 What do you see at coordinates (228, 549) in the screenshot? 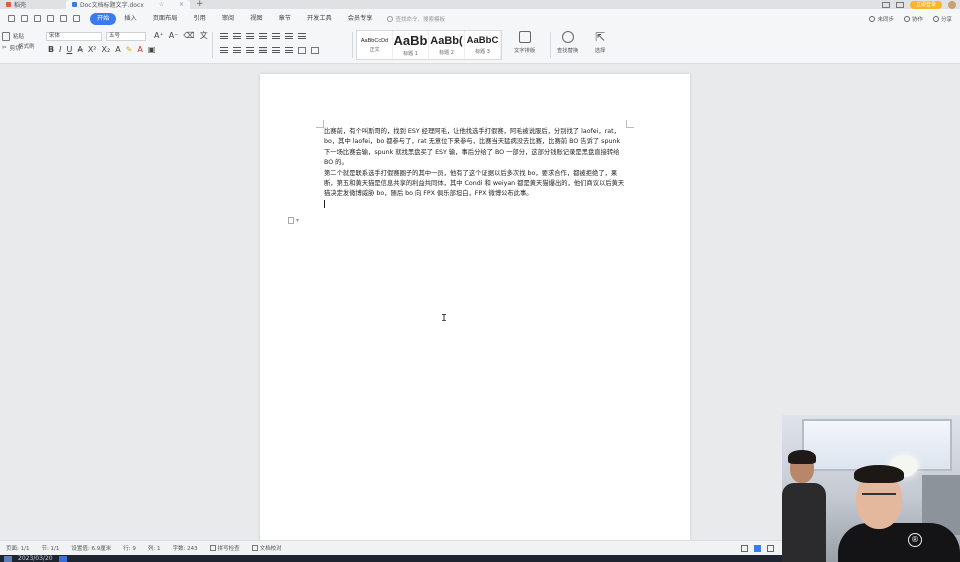
I see `spell-check-label: 拼写检查` at bounding box center [228, 549].